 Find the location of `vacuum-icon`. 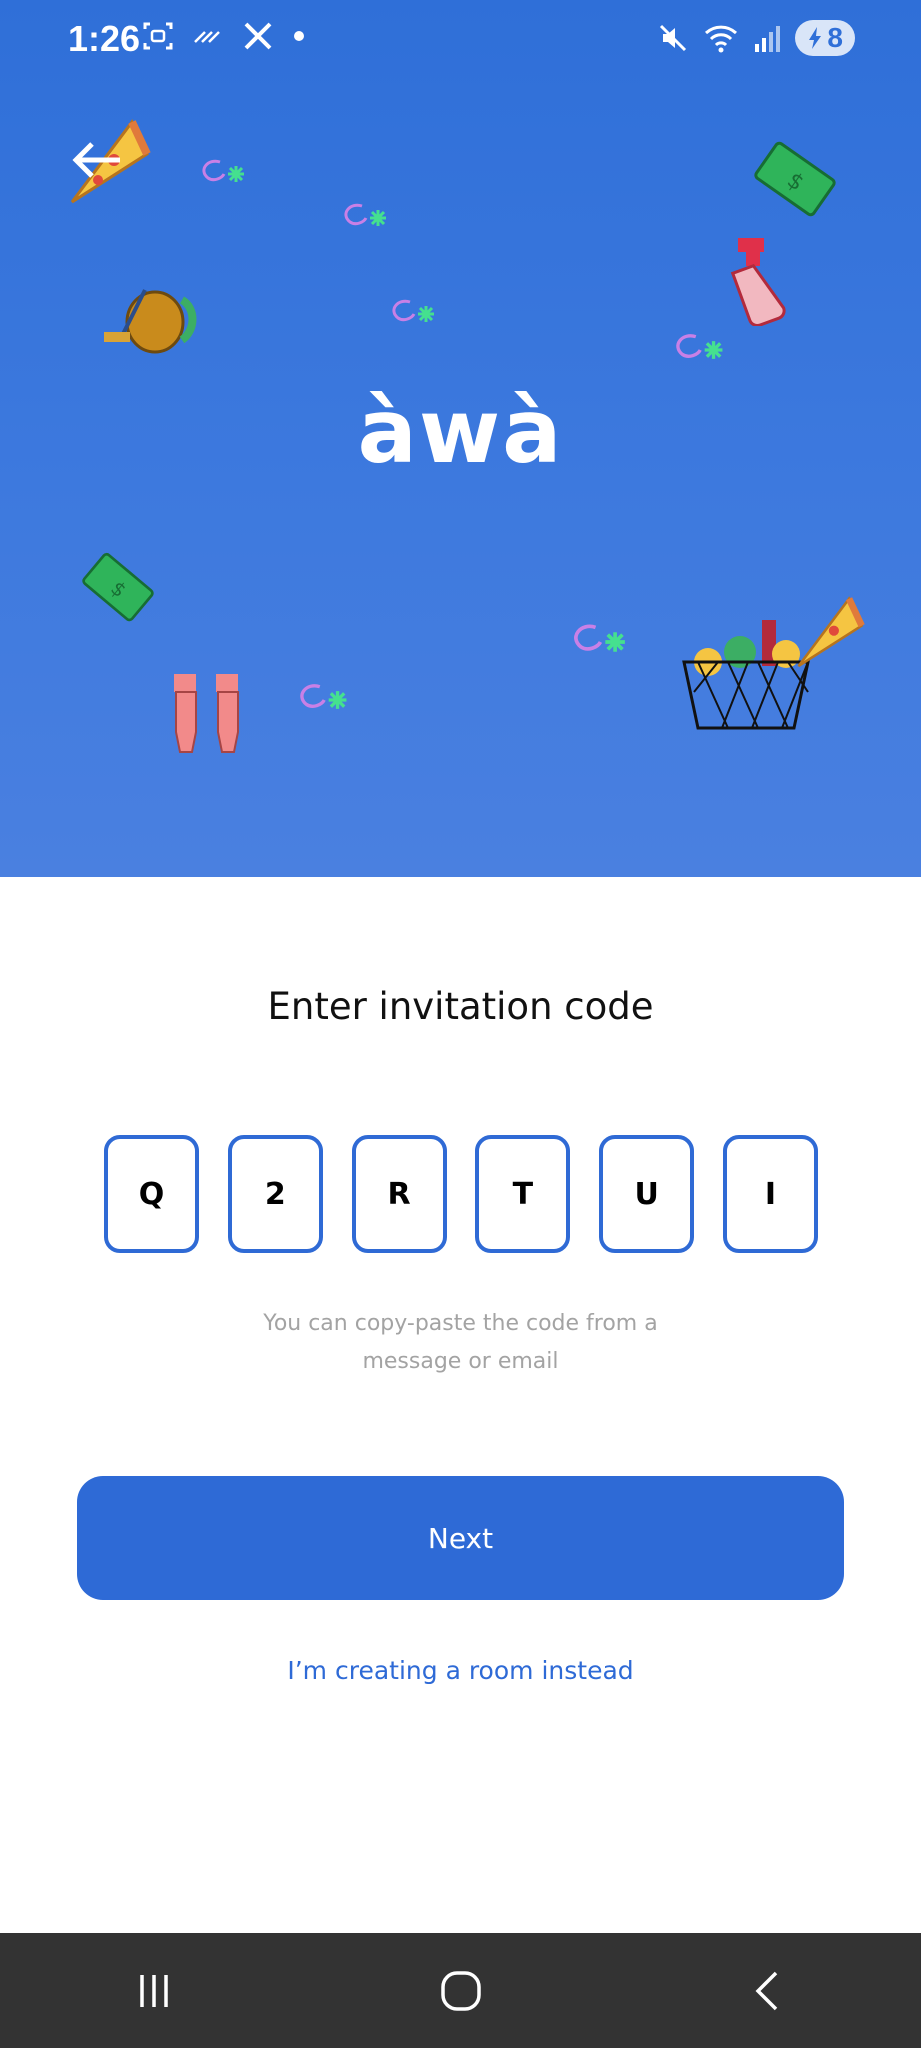

vacuum-icon is located at coordinates (150, 321).